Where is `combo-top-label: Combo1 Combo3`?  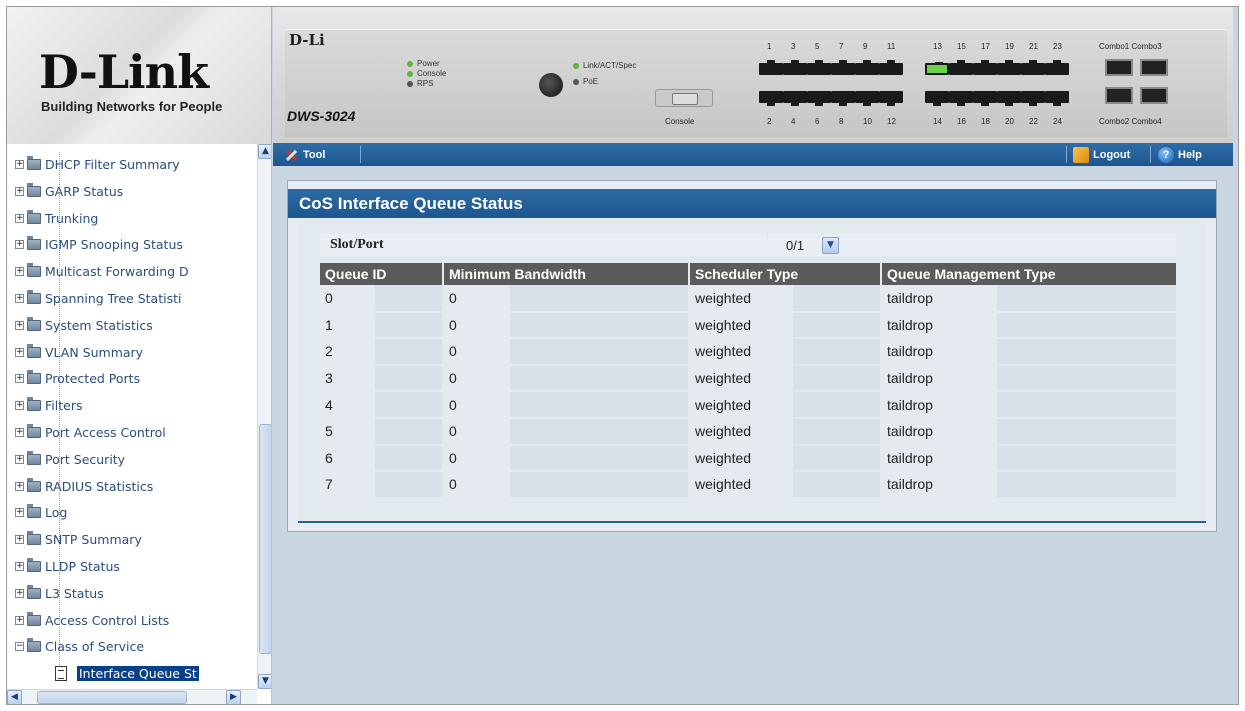 combo-top-label: Combo1 Combo3 is located at coordinates (1130, 46).